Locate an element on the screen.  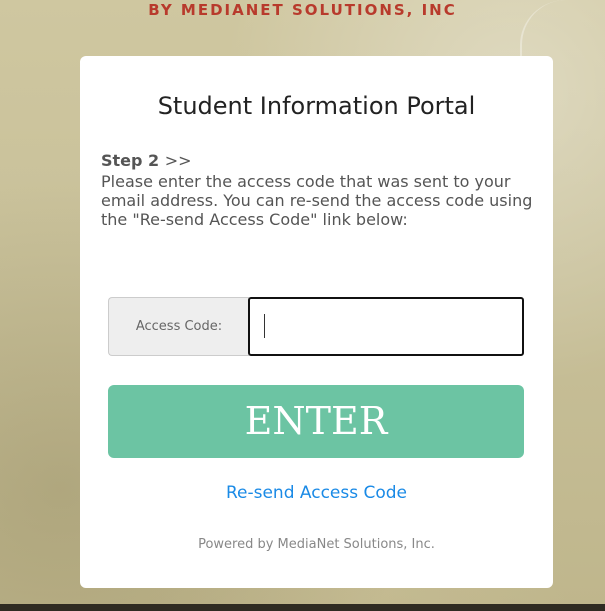
text-caret-icon is located at coordinates (264, 326).